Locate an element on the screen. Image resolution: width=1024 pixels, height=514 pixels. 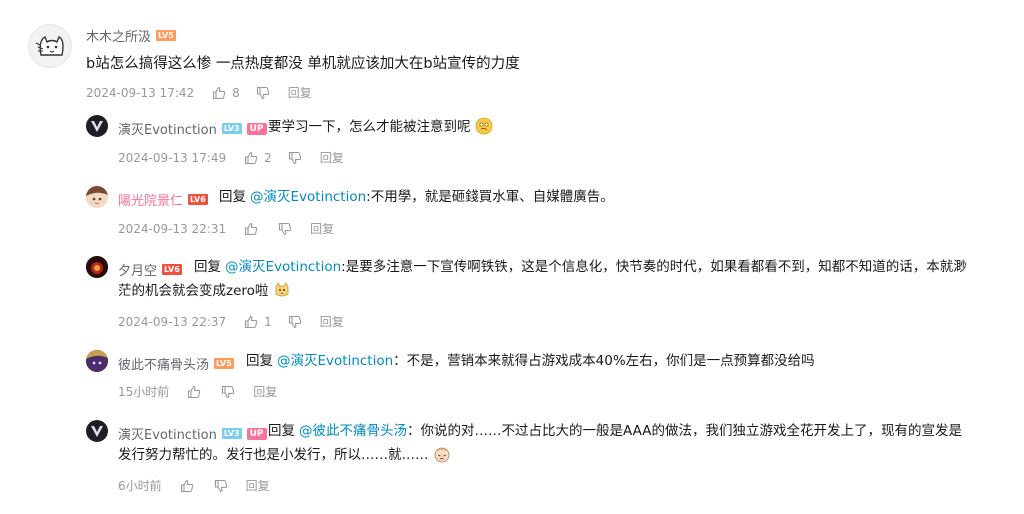
reply-username-row: 陽光院景仁 LV6 is located at coordinates (163, 199).